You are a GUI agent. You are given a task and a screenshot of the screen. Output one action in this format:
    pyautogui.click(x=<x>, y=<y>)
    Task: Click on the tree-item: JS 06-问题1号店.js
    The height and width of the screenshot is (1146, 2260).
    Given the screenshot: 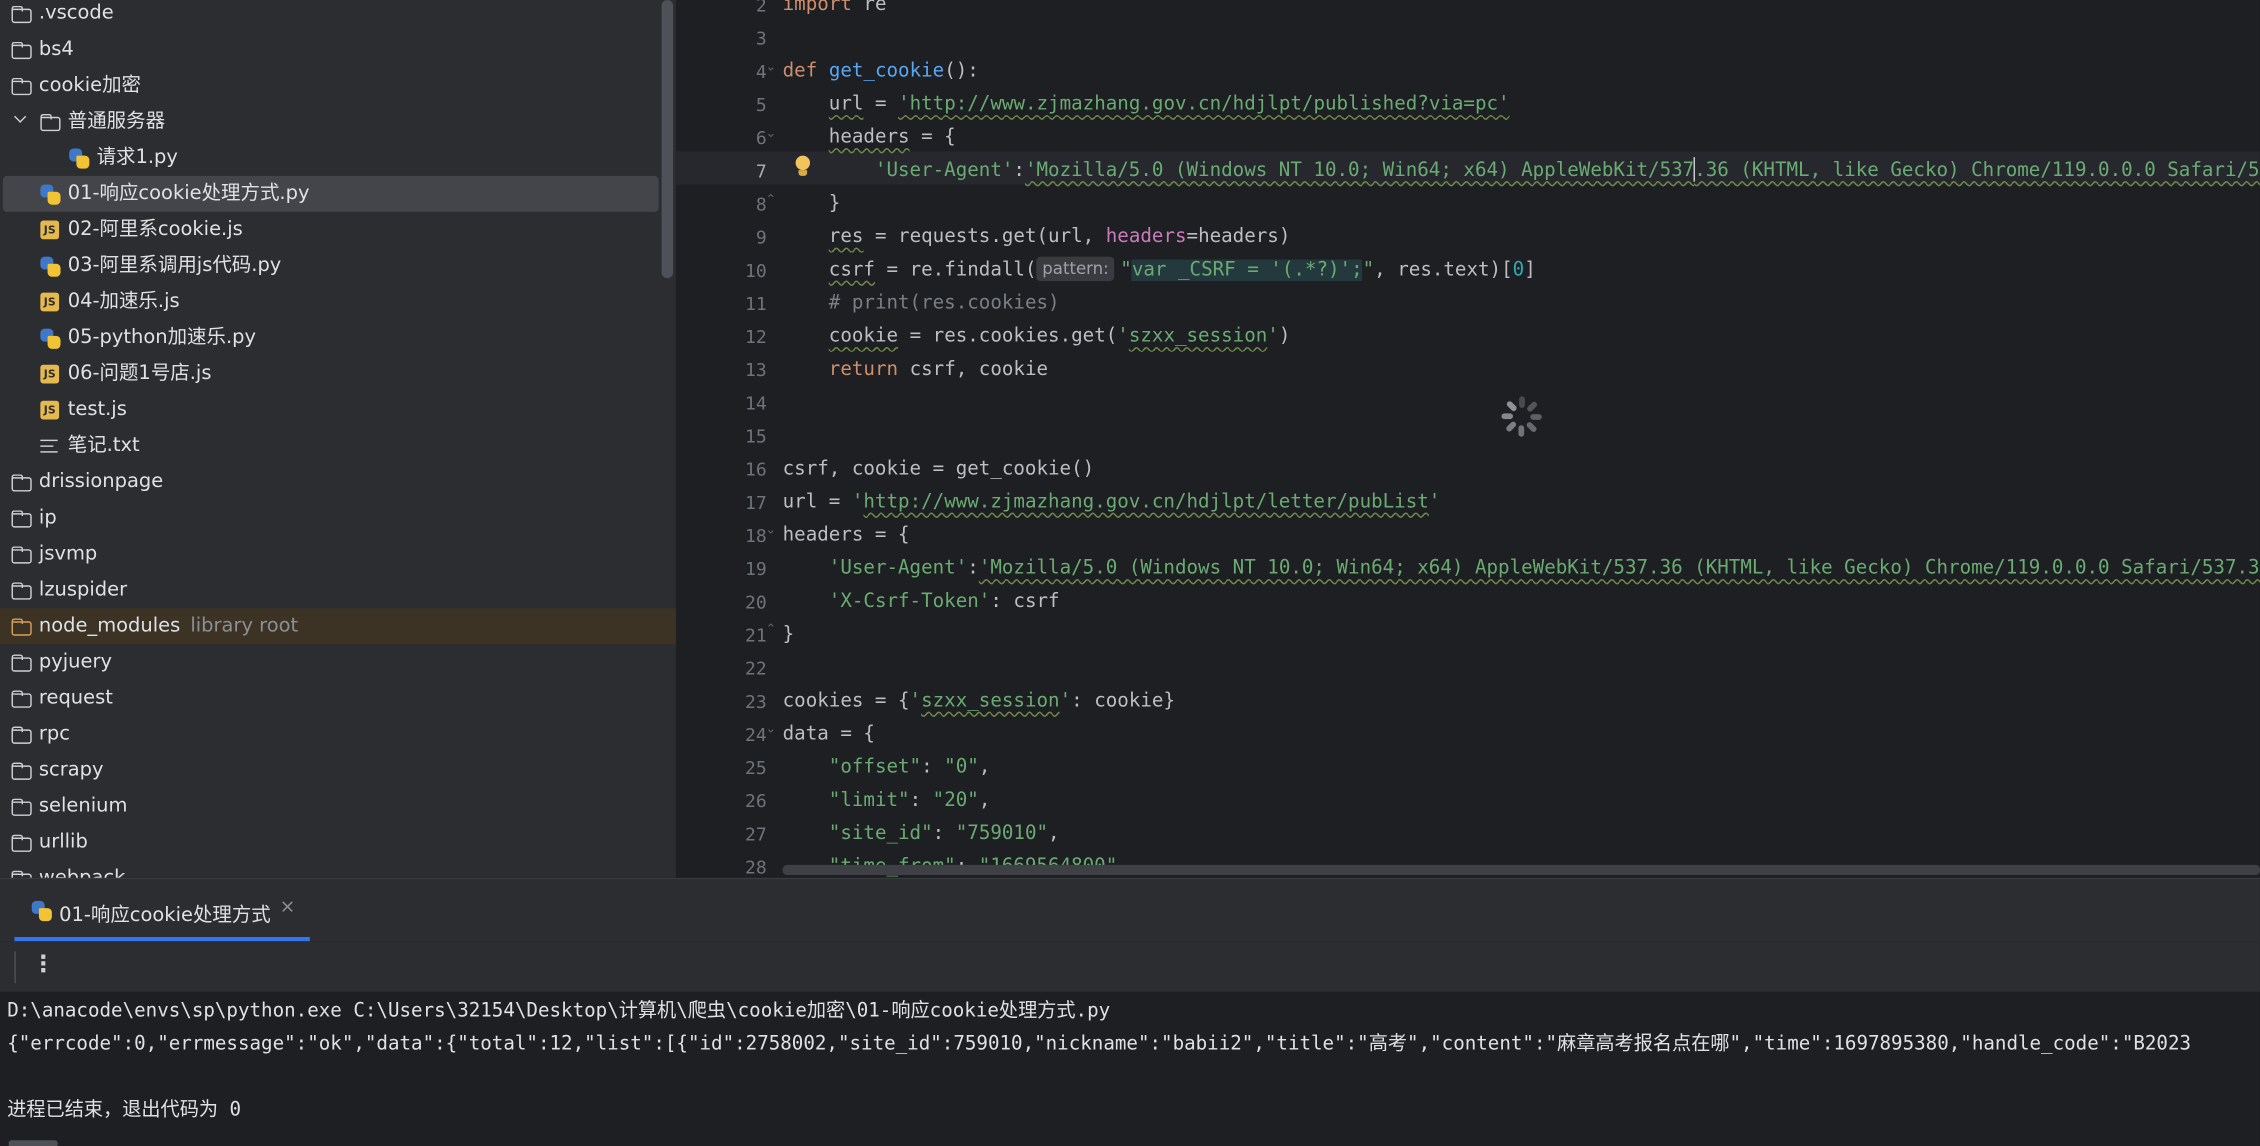 What is the action you would take?
    pyautogui.click(x=338, y=374)
    